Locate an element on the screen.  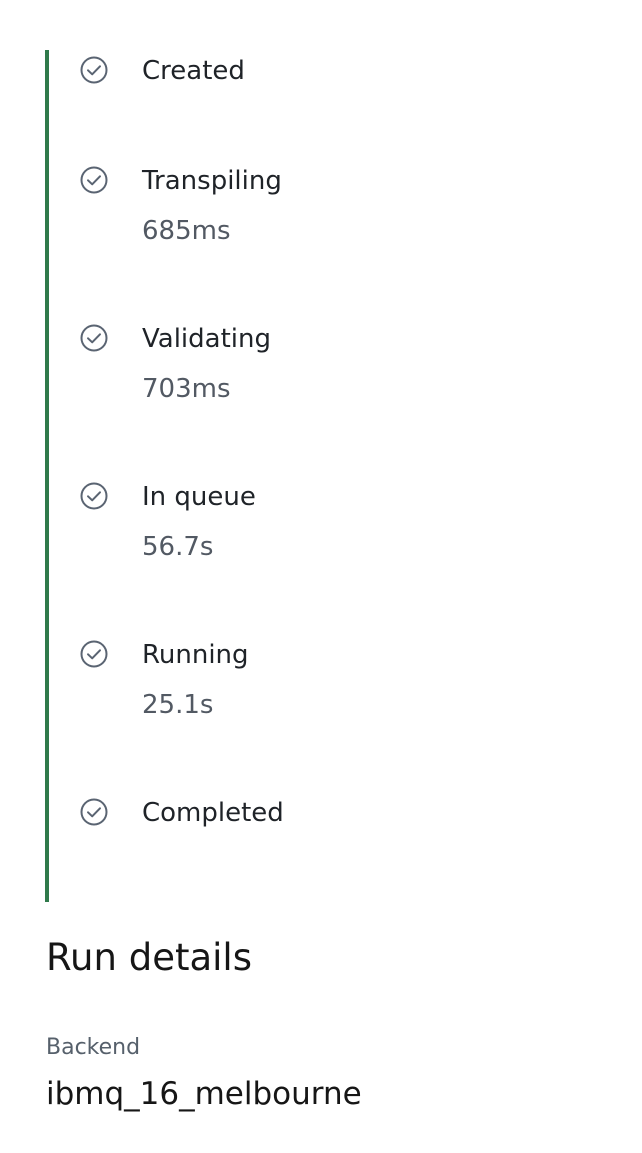
backend-value: ibmq_16_melbourne is located at coordinates (204, 1094).